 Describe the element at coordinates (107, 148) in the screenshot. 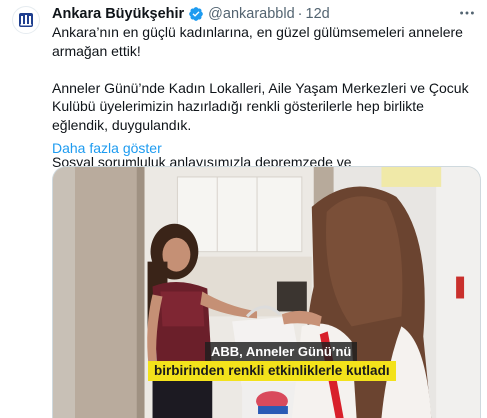

I see `show-more-link: Daha fazla göster` at that location.